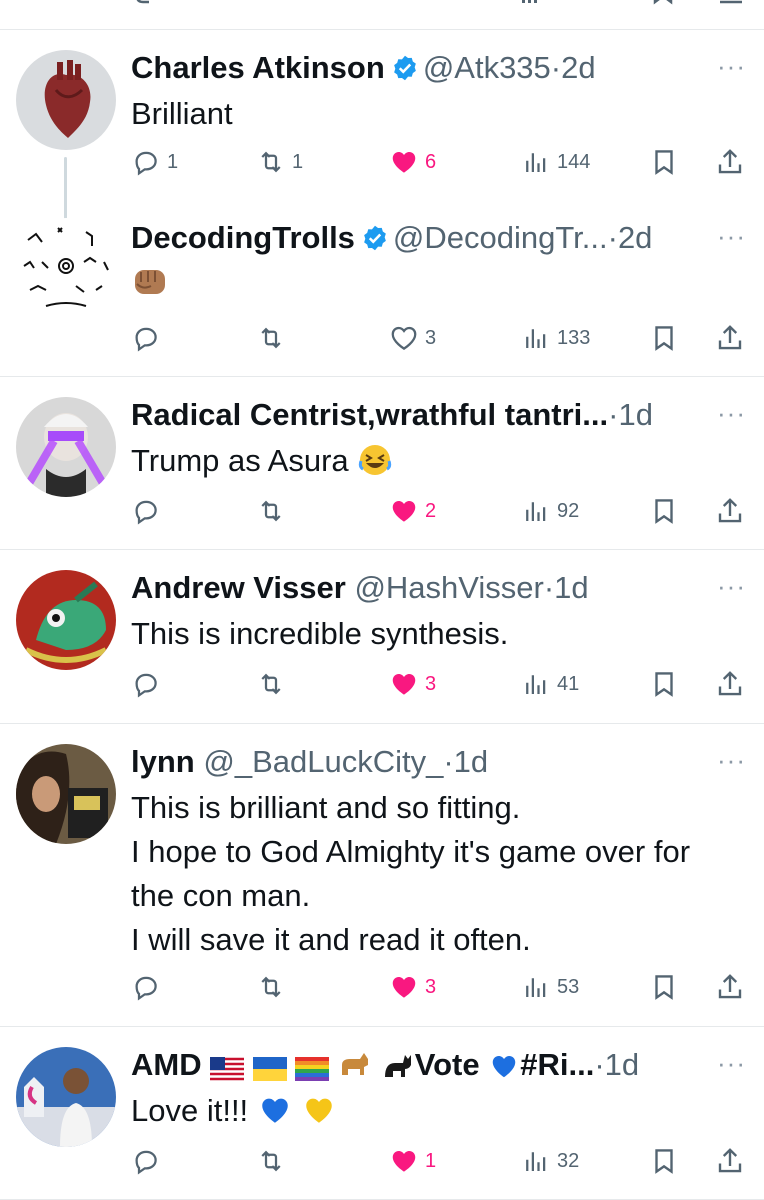 The width and height of the screenshot is (764, 1200). I want to click on author-name: AMD, so click(166, 1064).